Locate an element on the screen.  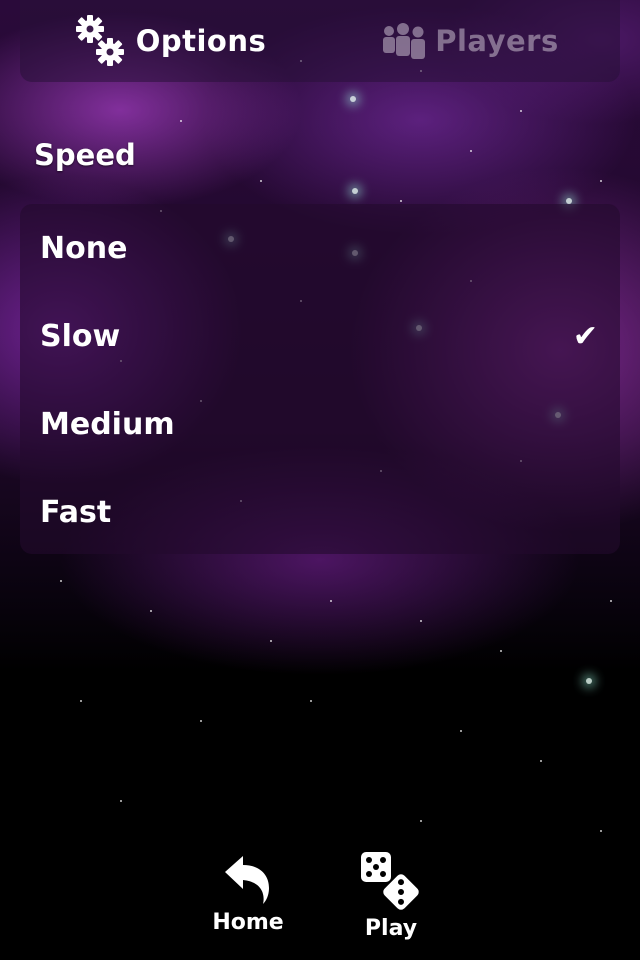
play-button: Play is located at coordinates (391, 900).